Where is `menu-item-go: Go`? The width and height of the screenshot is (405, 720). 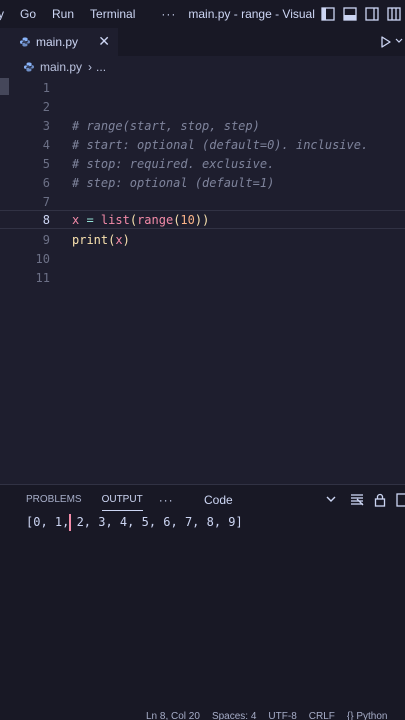
menu-item-go: Go is located at coordinates (28, 14).